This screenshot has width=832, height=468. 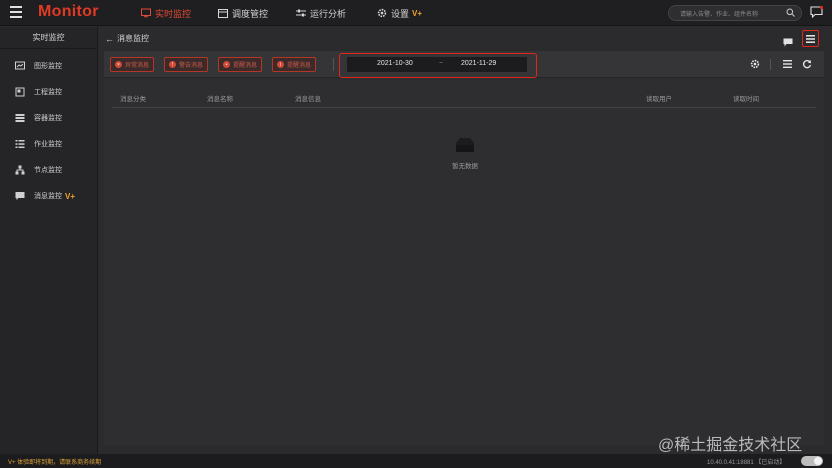 I want to click on vplus-expiry-notice: V+ 体验即将到期，请联系商务续期, so click(x=55, y=463).